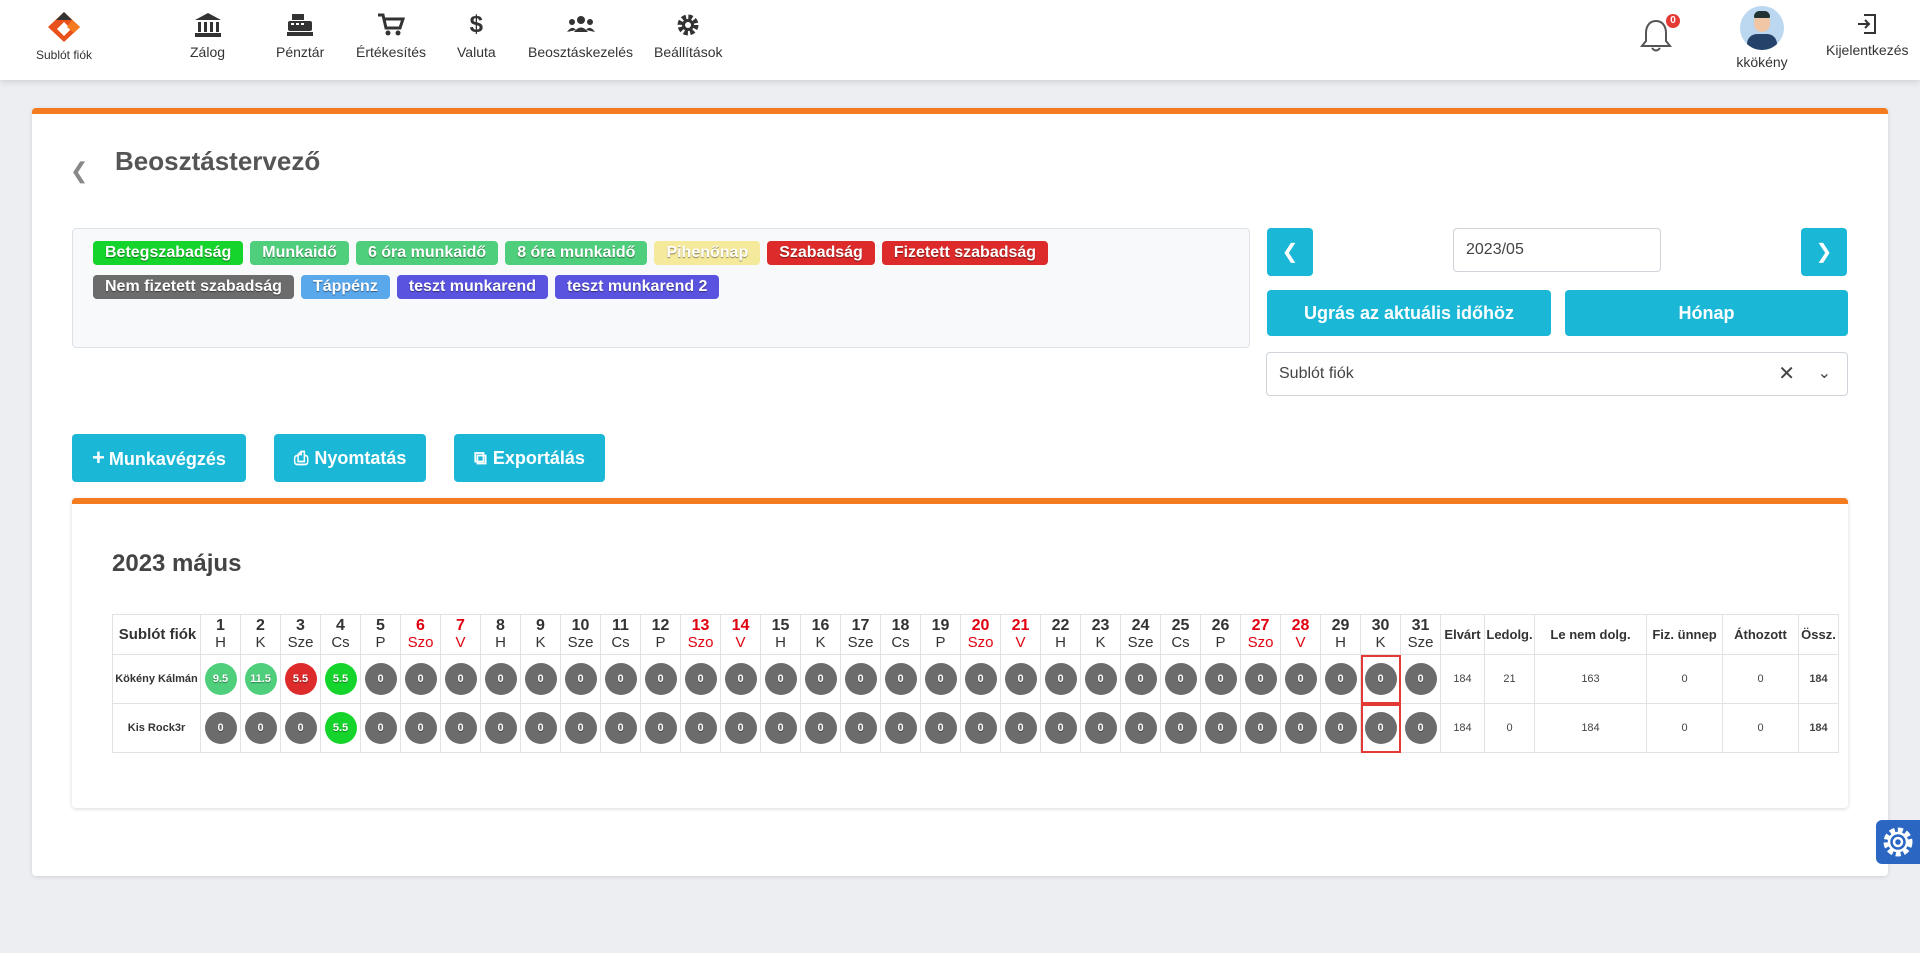 This screenshot has height=953, width=1920. What do you see at coordinates (1290, 252) in the screenshot?
I see `prev-period-button: ❮` at bounding box center [1290, 252].